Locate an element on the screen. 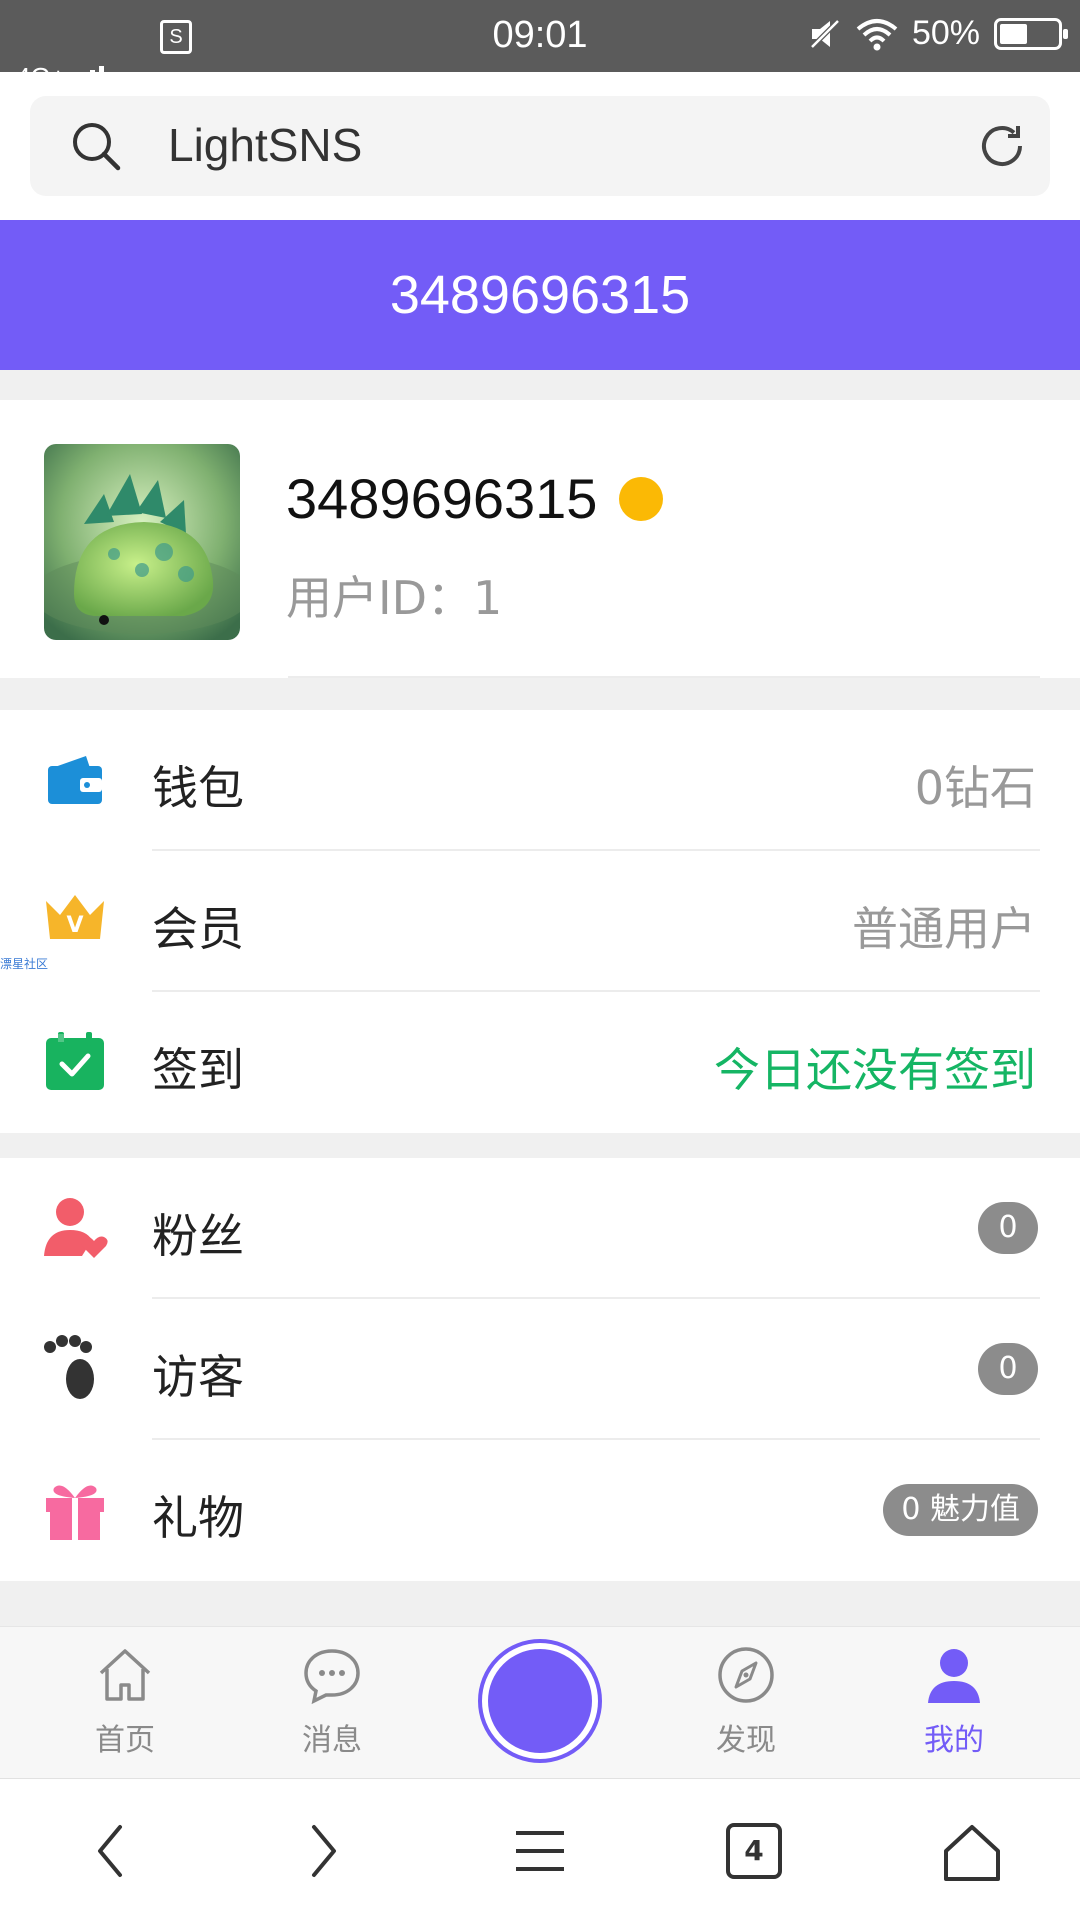 Image resolution: width=1080 pixels, height=1920 pixels. reload-icon is located at coordinates (1002, 146).